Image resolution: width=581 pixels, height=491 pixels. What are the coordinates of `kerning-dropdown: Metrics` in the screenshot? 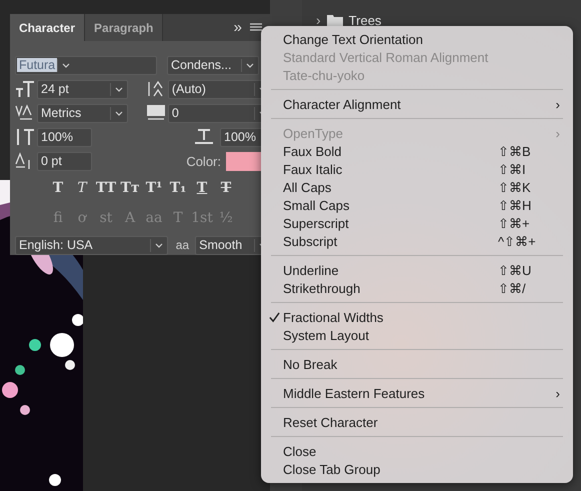 It's located at (82, 113).